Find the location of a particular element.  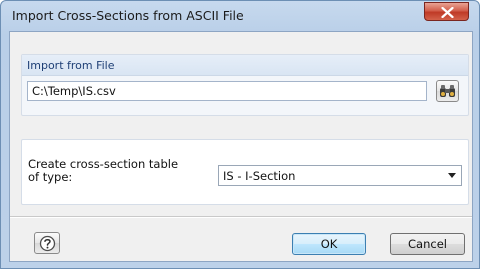

dialog-title: Import Cross-Sections from ASCII File is located at coordinates (128, 15).